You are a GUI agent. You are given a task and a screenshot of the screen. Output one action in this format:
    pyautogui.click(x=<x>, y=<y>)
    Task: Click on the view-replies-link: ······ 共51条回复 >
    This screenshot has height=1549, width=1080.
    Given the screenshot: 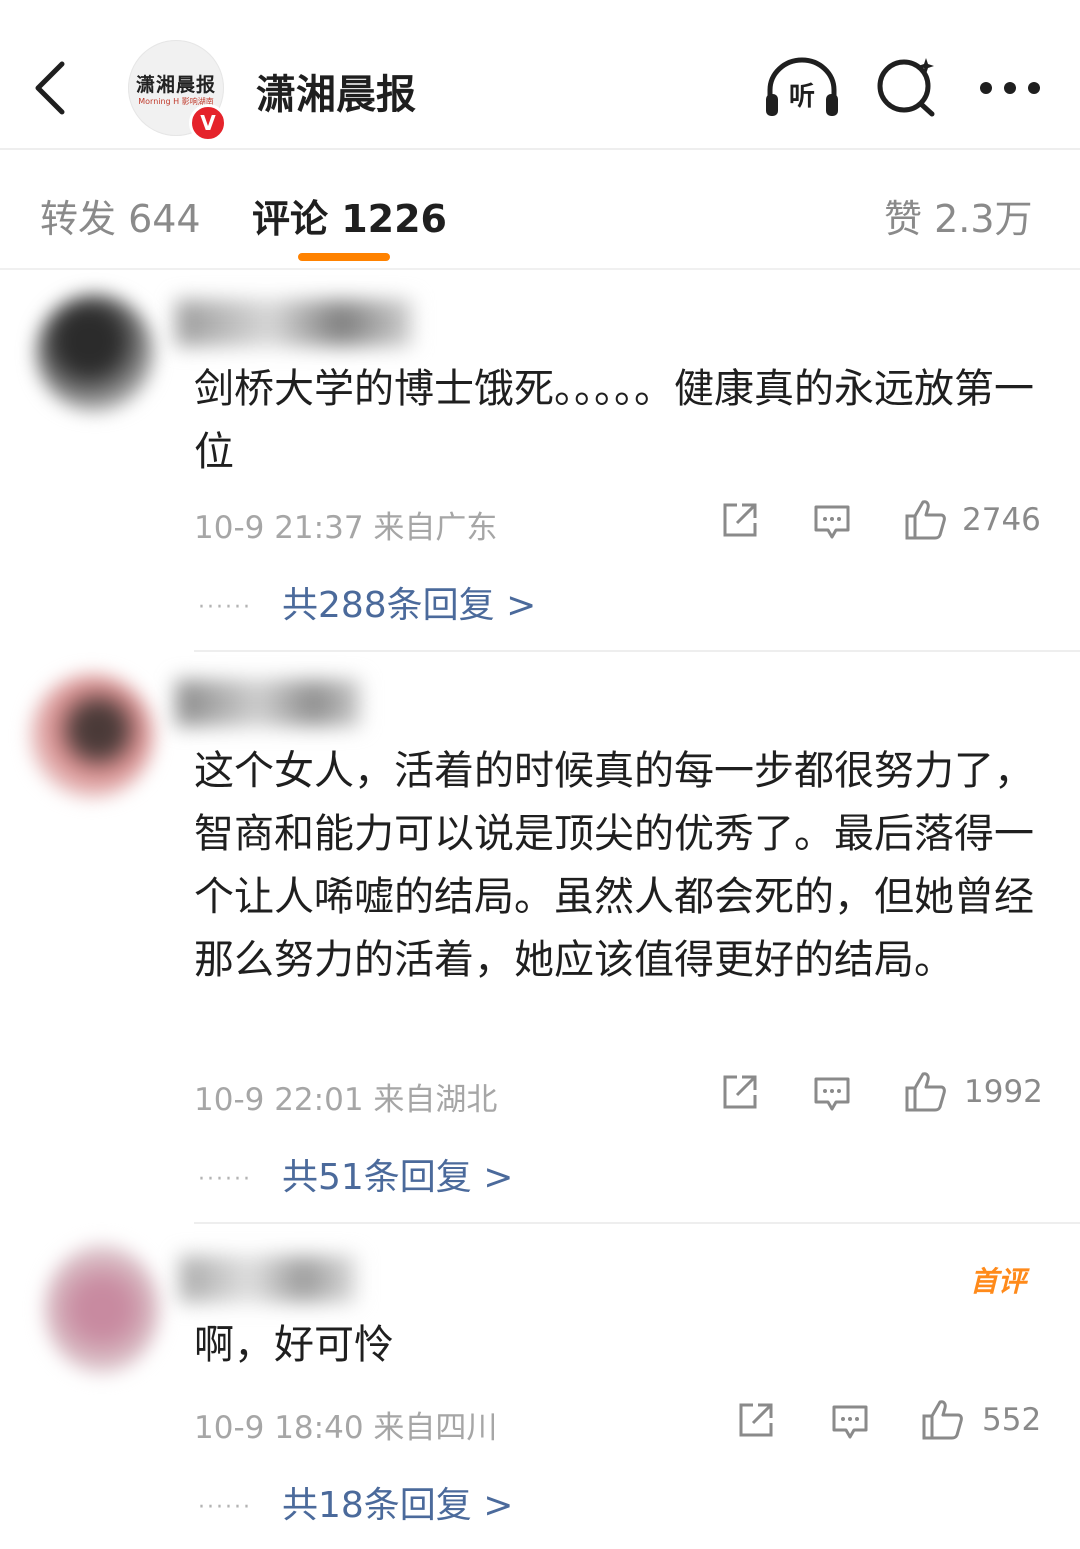 What is the action you would take?
    pyautogui.click(x=355, y=1174)
    